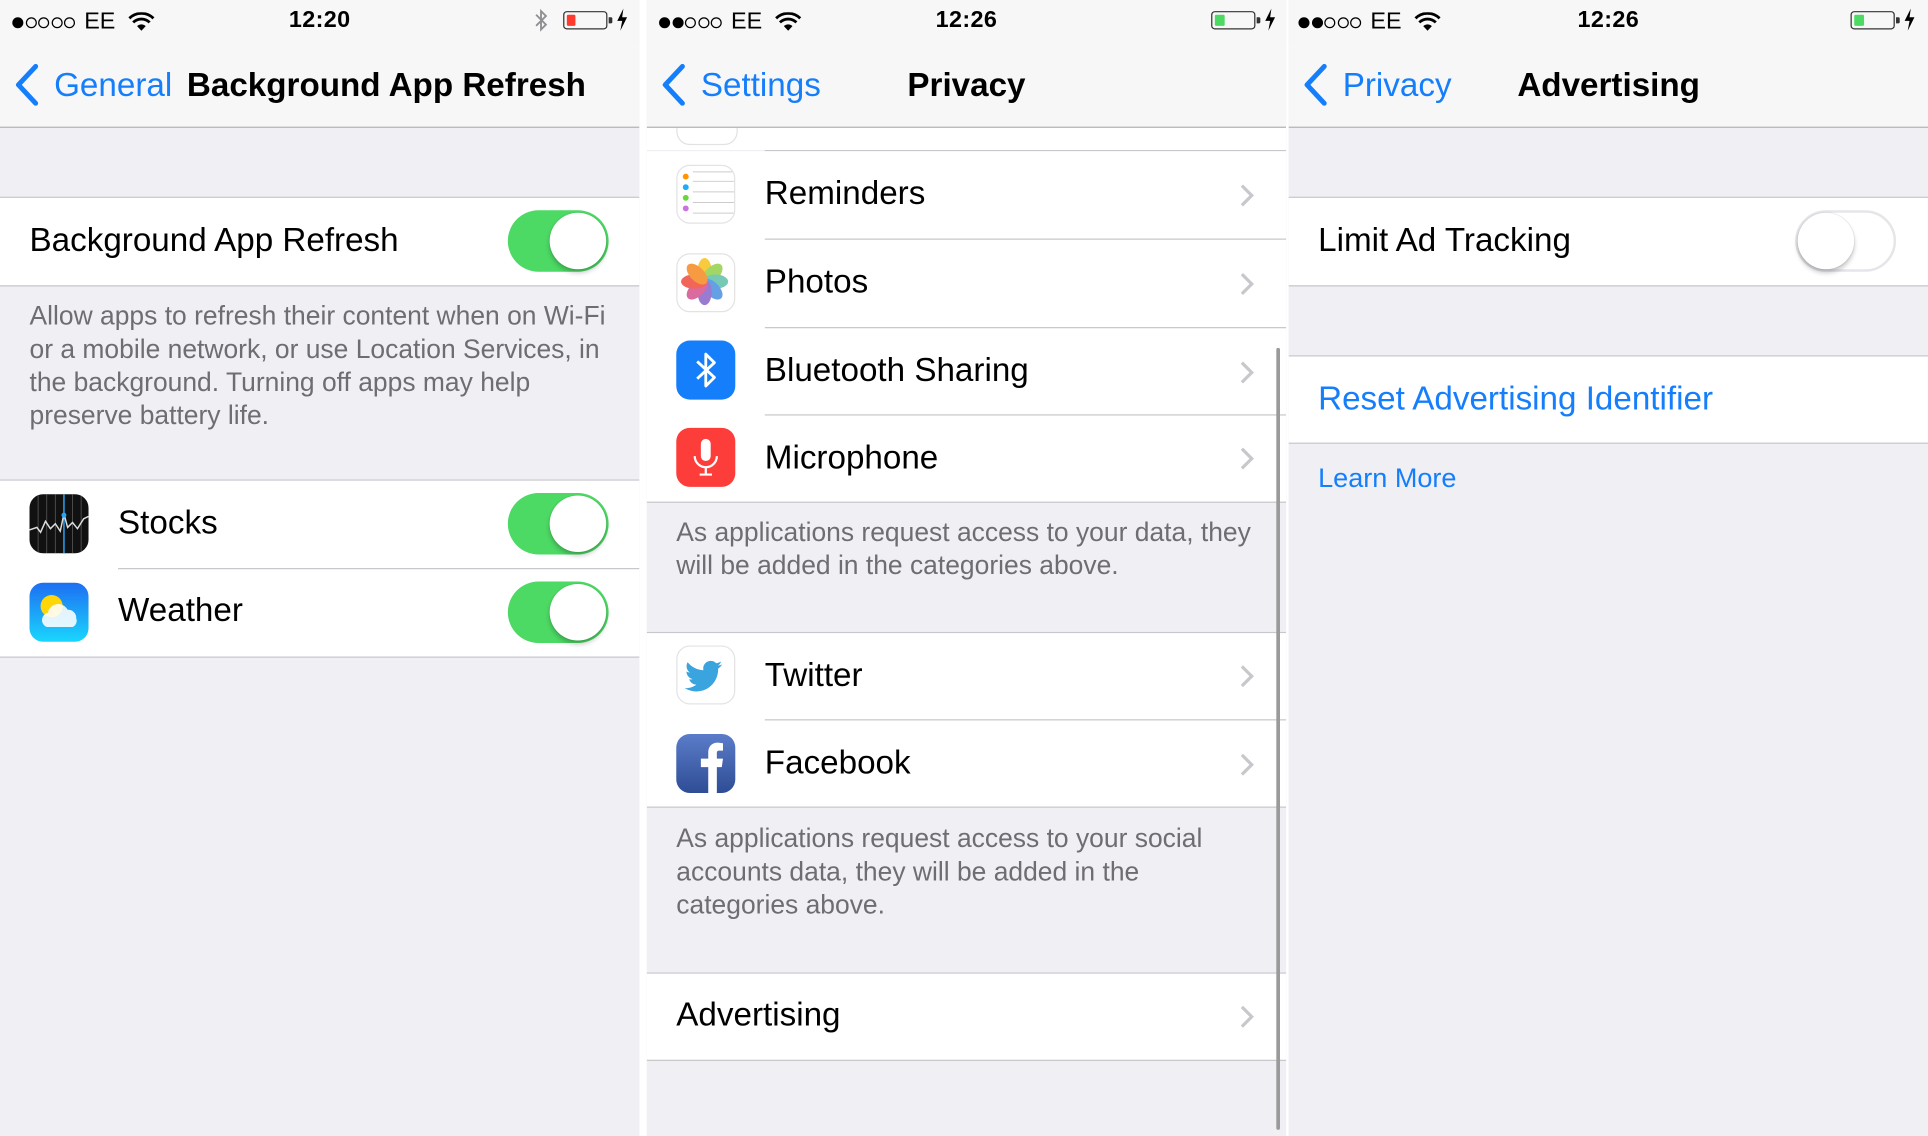 This screenshot has height=1136, width=1928. I want to click on stocks-switch, so click(558, 524).